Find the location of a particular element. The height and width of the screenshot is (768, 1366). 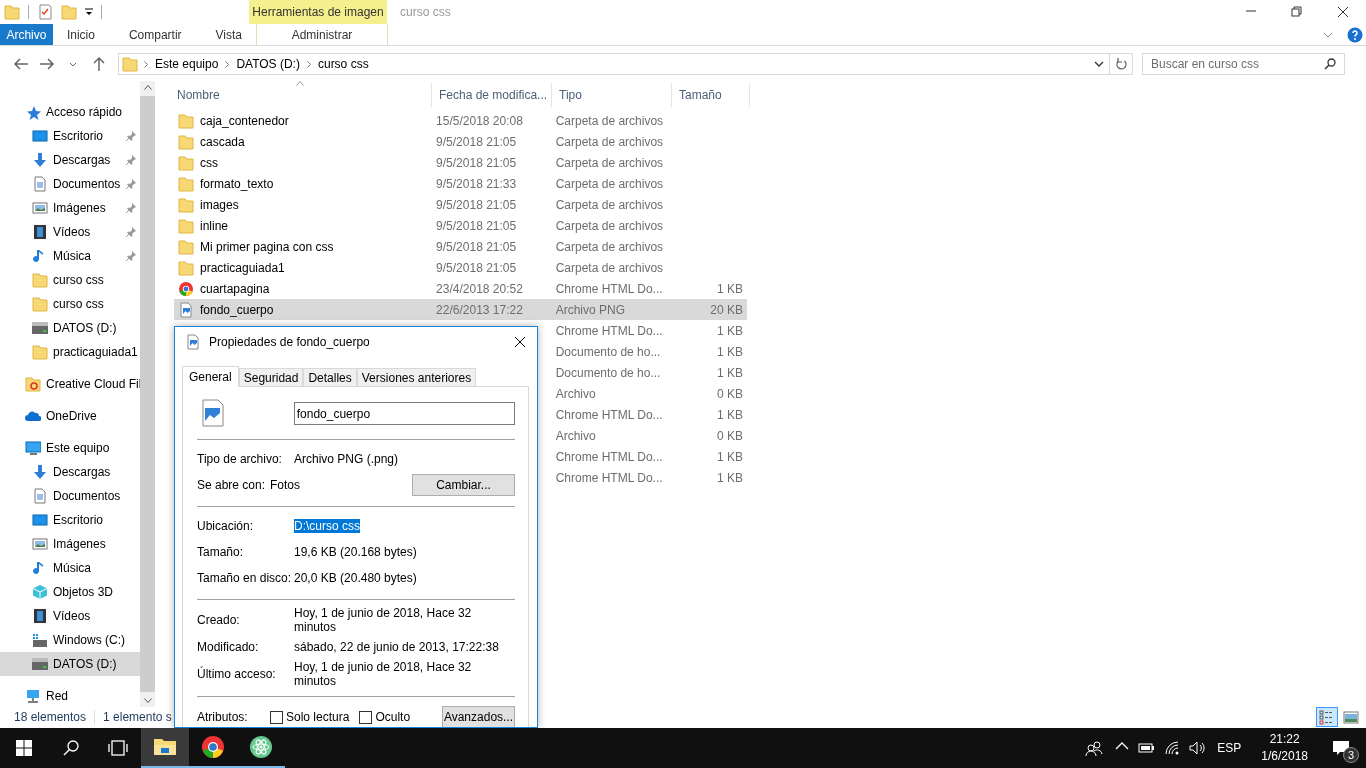

file-name-field: fondo_cuerpo is located at coordinates (404, 413).